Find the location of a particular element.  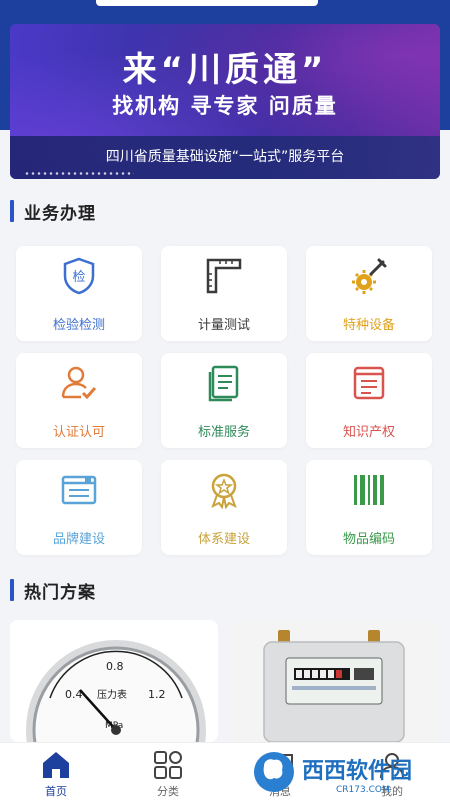

service-card-standards: 标准服务 is located at coordinates (224, 400).